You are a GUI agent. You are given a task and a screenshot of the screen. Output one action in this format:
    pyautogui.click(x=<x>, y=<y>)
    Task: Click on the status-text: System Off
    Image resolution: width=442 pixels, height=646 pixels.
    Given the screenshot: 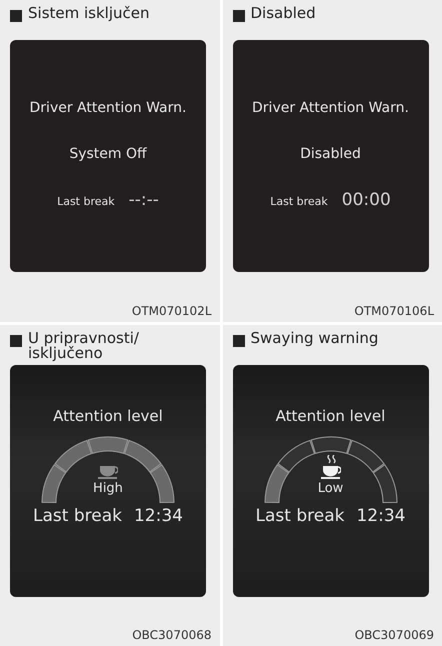 What is the action you would take?
    pyautogui.click(x=108, y=154)
    